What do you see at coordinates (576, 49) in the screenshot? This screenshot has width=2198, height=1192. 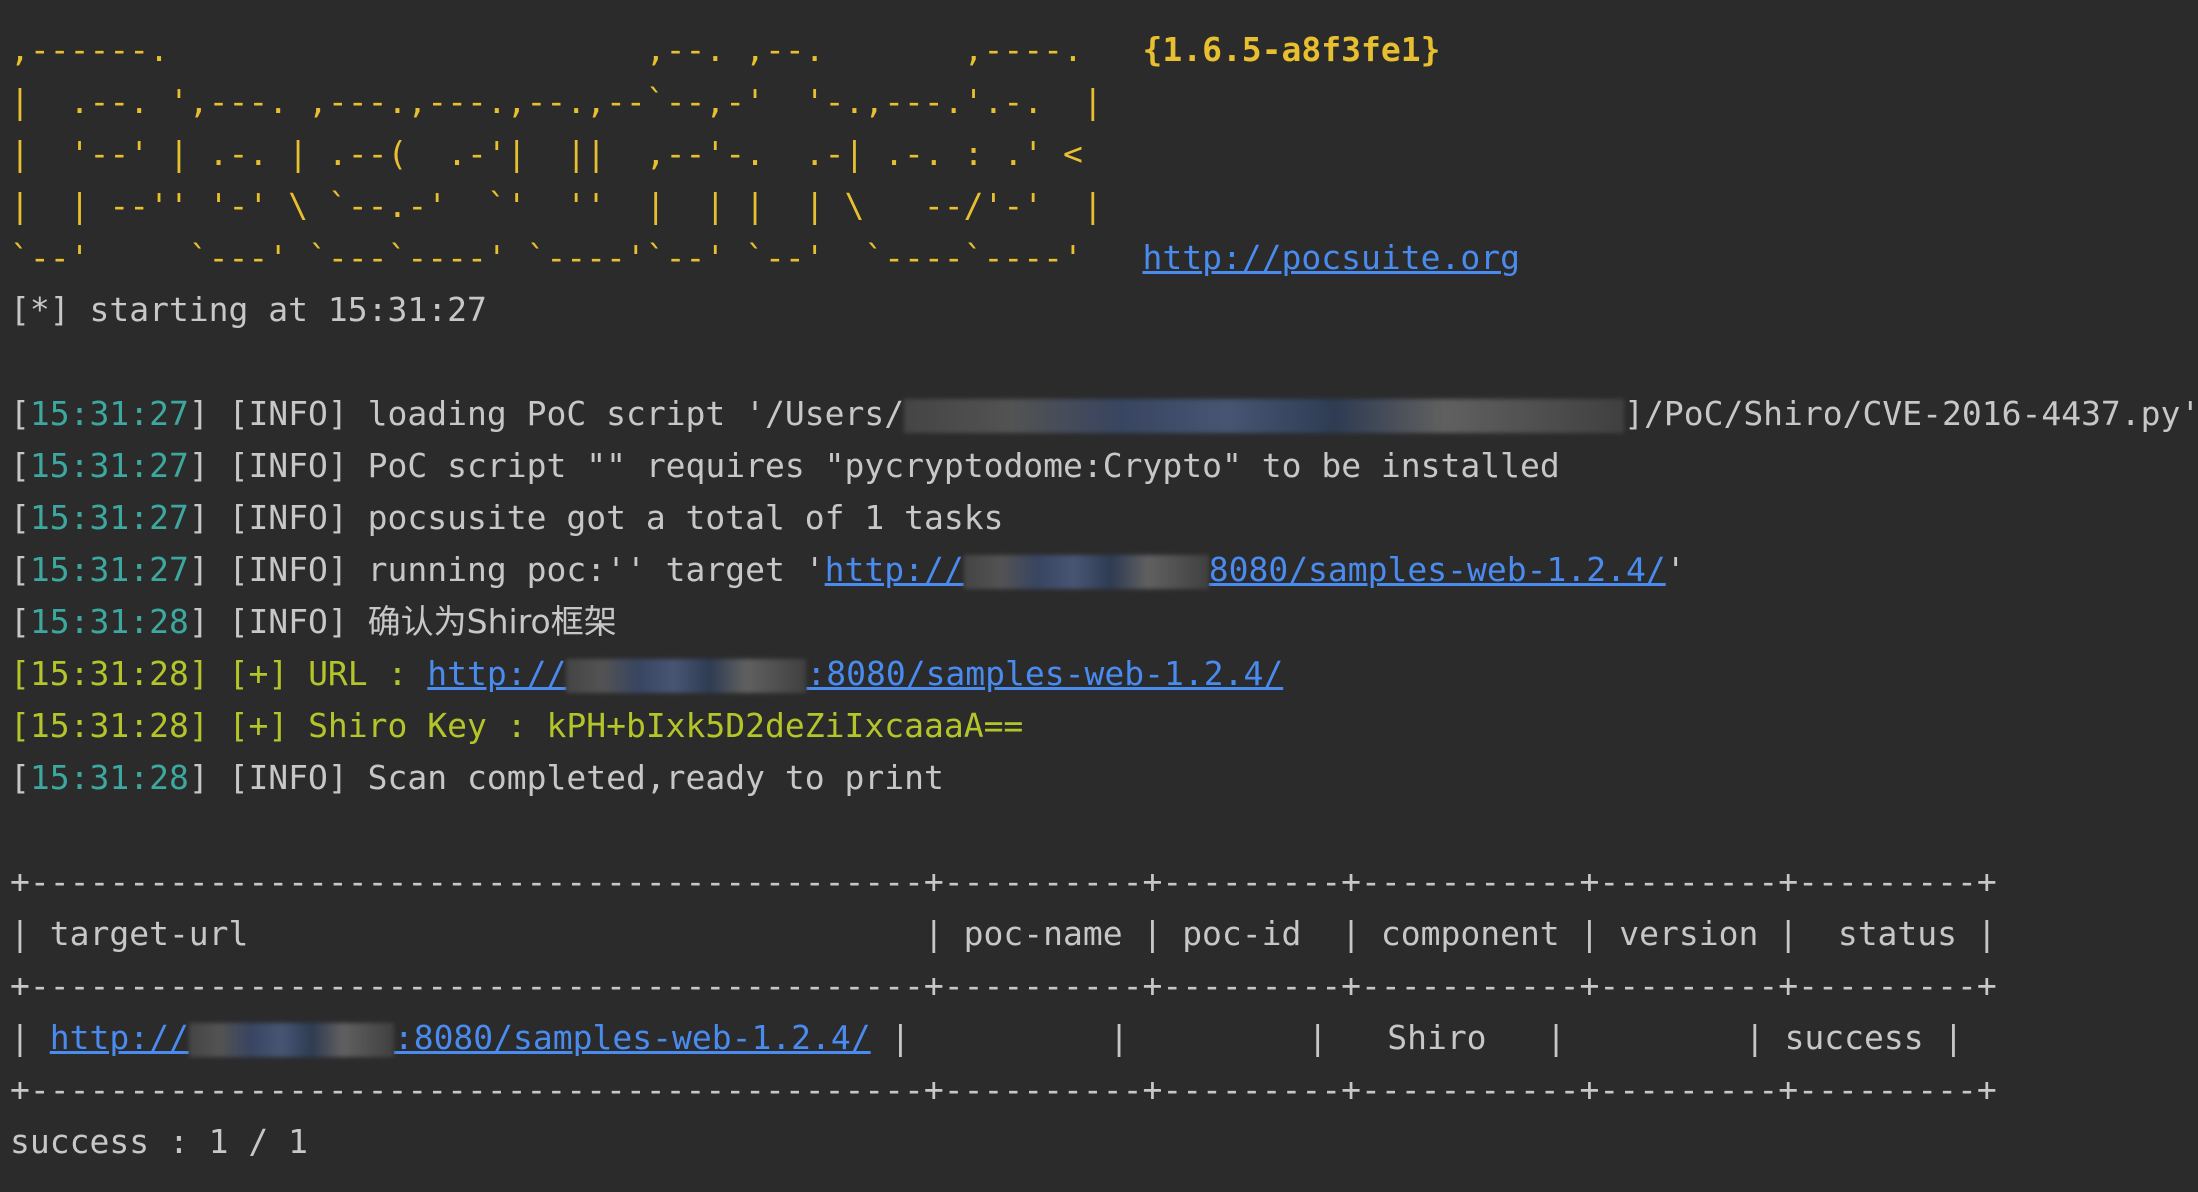 I see `banner-ascii-1: ,------. ,--. ,--. ,----.` at bounding box center [576, 49].